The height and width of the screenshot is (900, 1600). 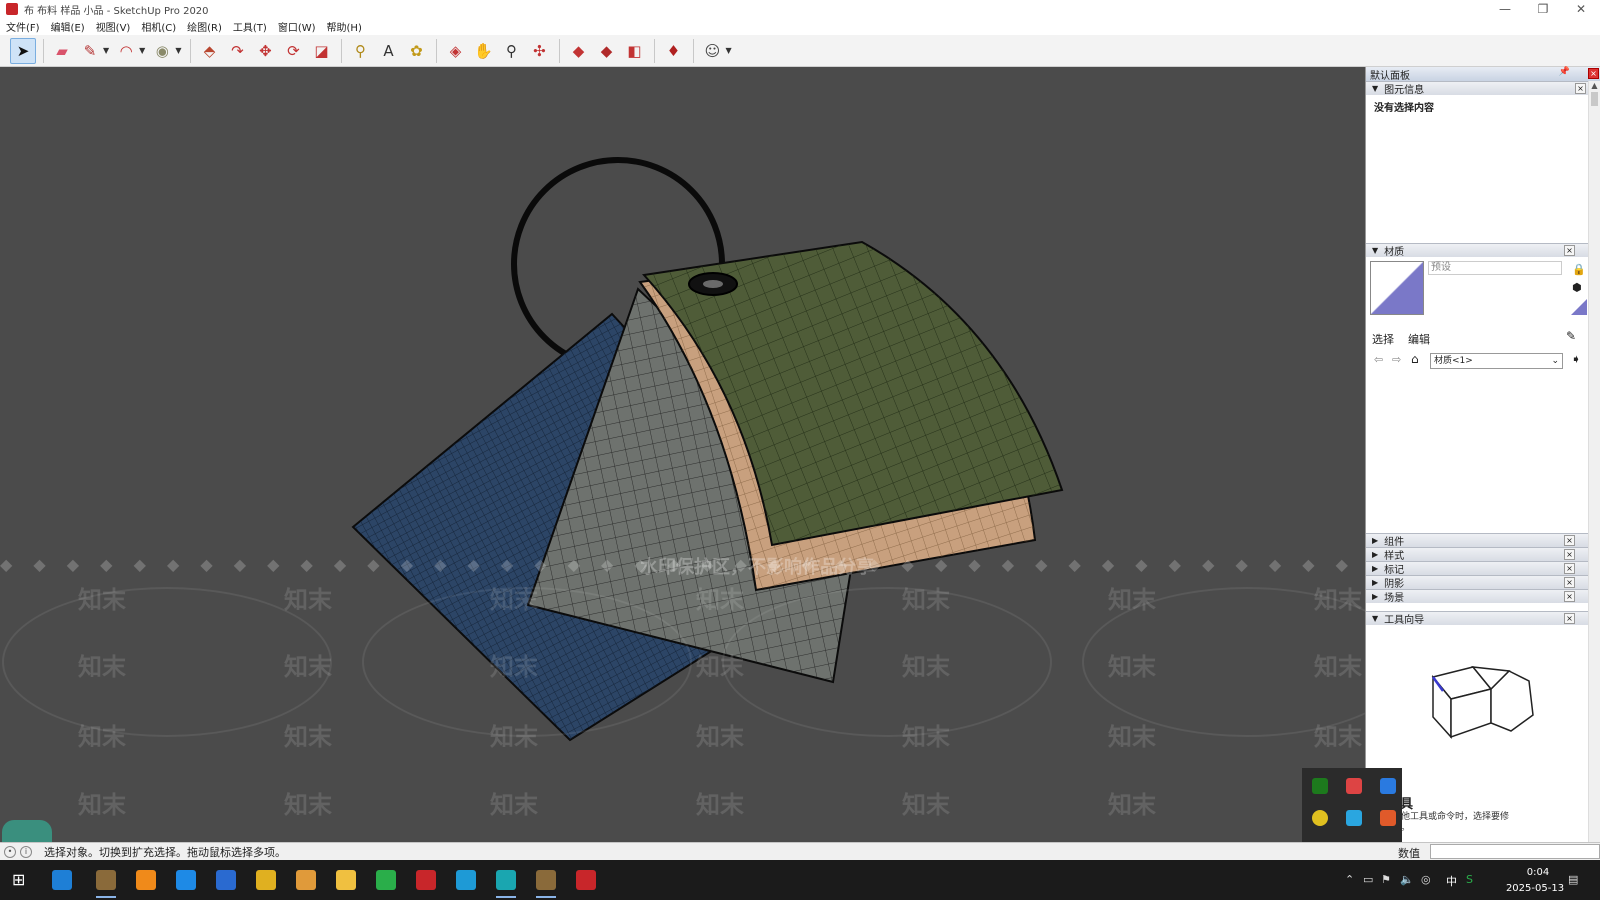 I want to click on details-arrow-icon: ➧, so click(x=1576, y=359).